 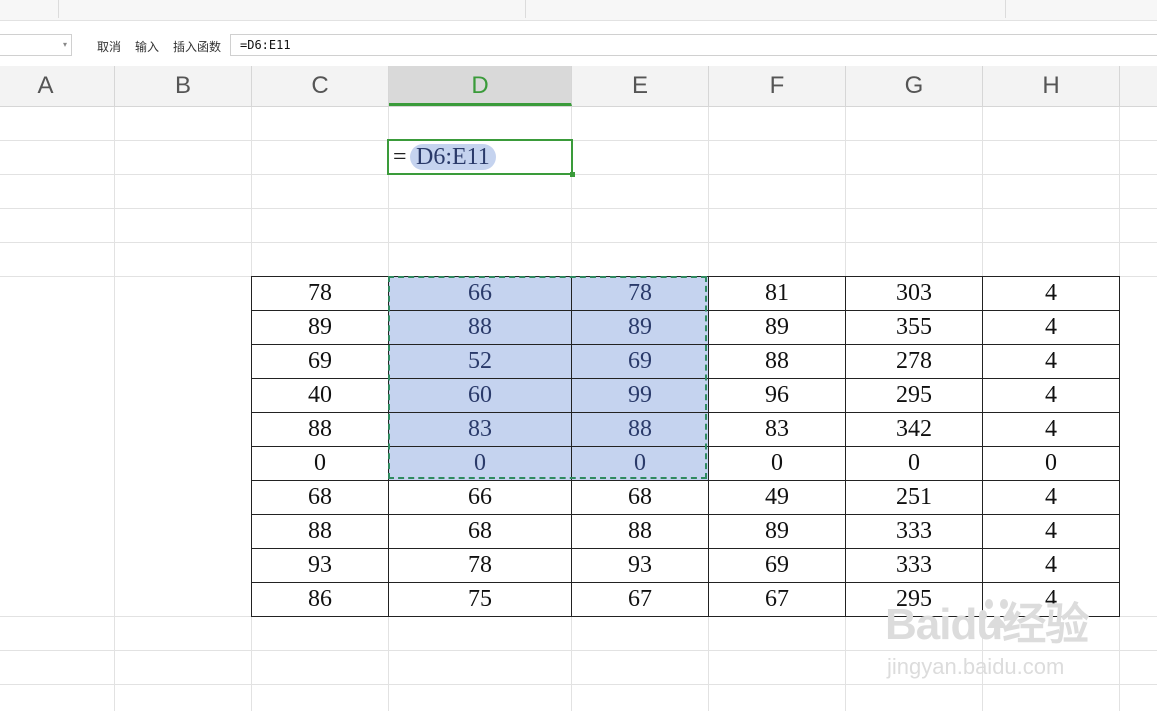 I want to click on formula-text: =D6:E11, so click(x=265, y=45).